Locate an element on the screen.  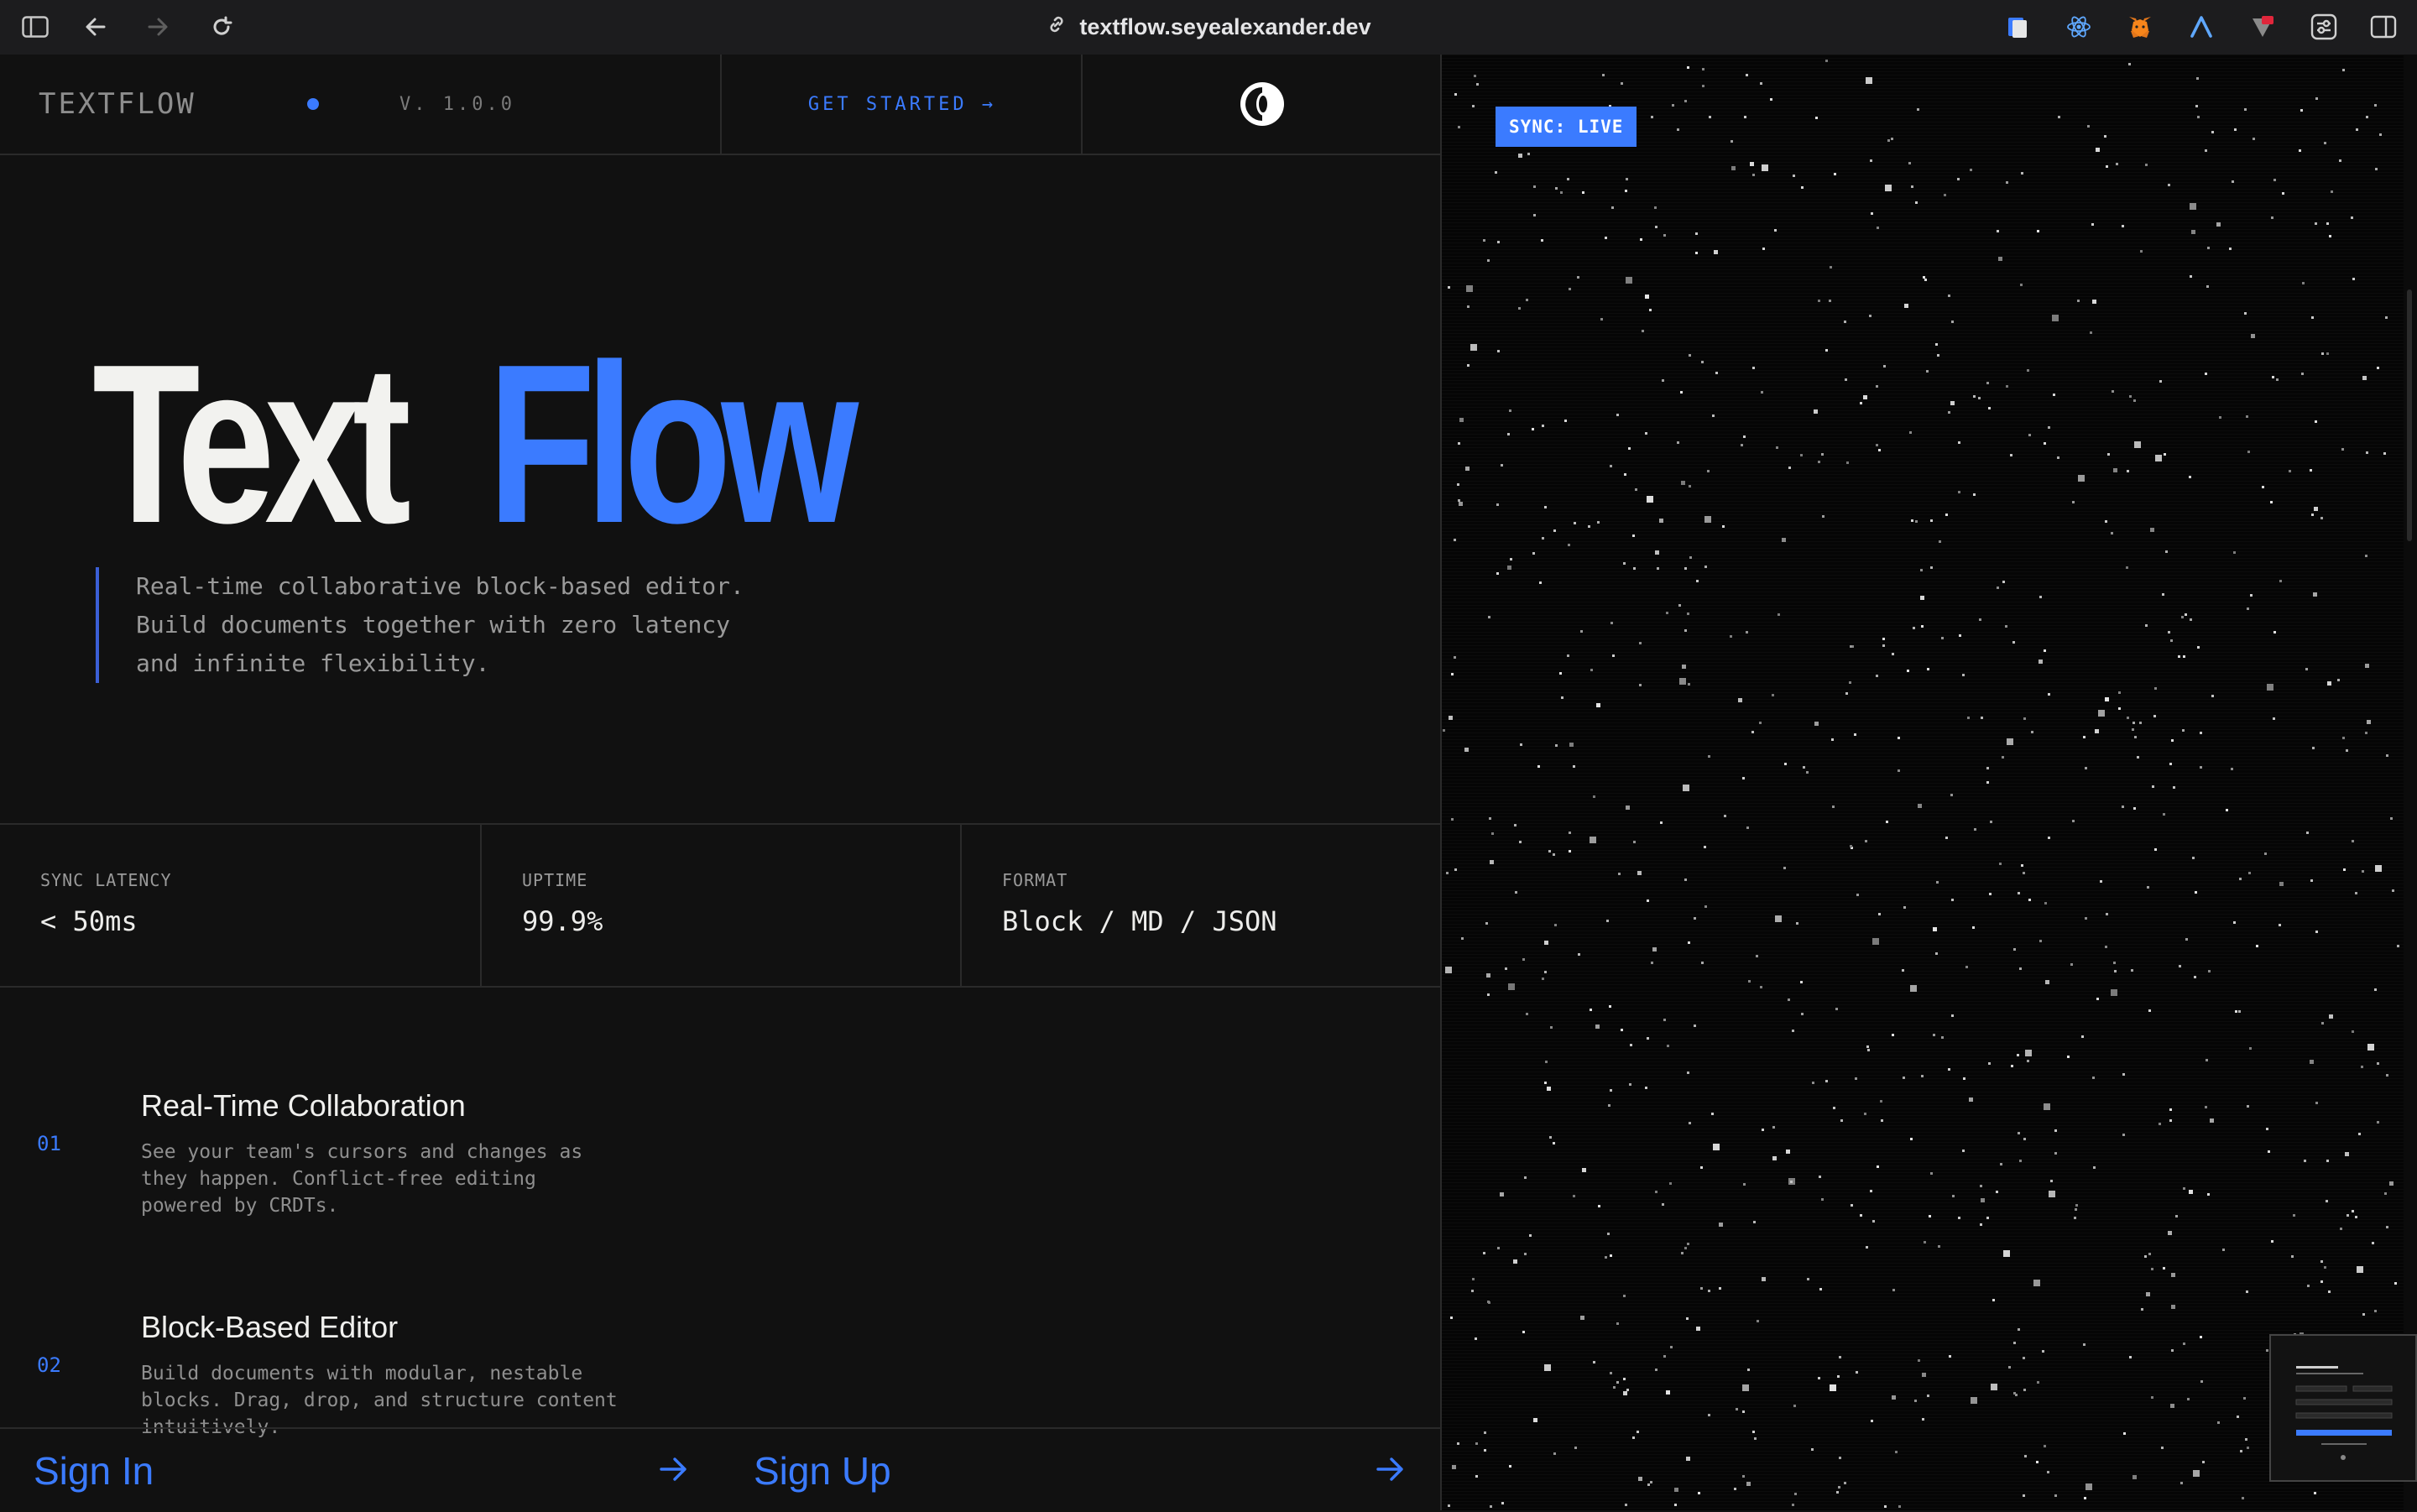
forward-arrow-icon is located at coordinates (158, 27).